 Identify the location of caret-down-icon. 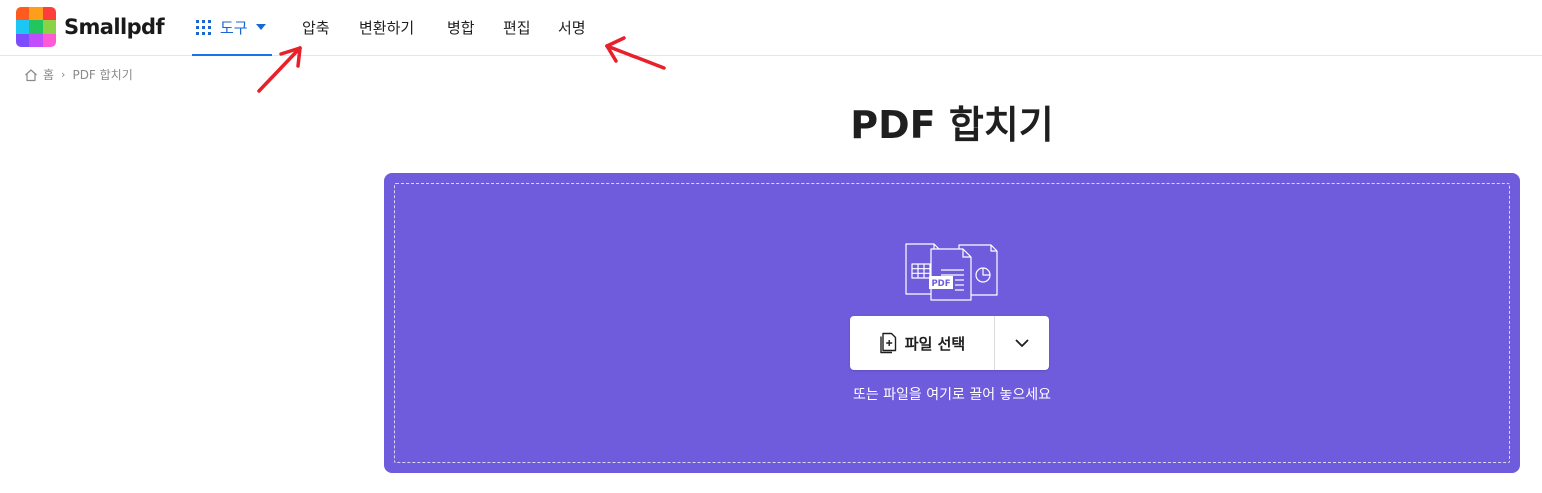
(260, 27).